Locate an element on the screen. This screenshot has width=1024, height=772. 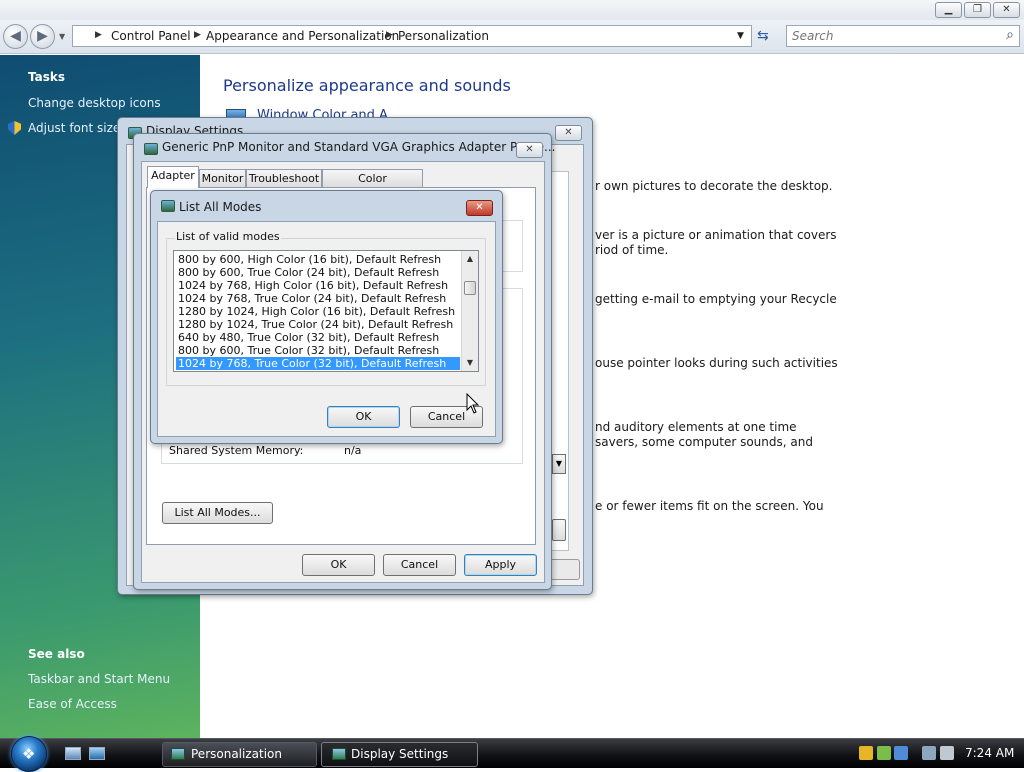
screen-saver-description-line2: riod of time. is located at coordinates (632, 250).